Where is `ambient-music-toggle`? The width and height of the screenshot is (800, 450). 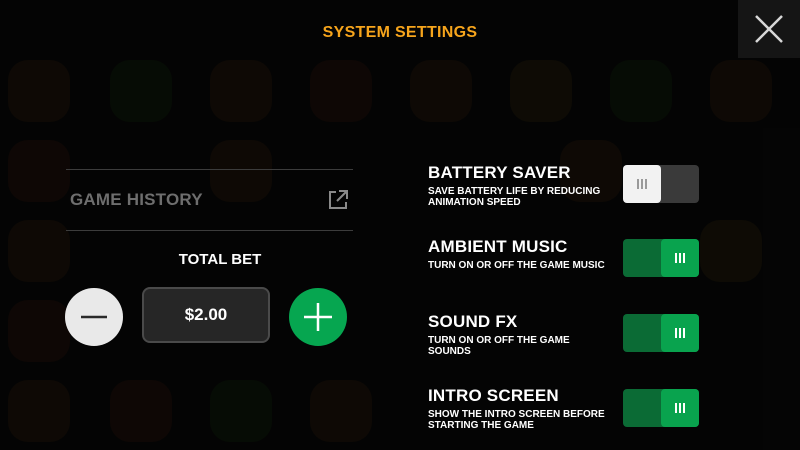
ambient-music-toggle is located at coordinates (661, 258).